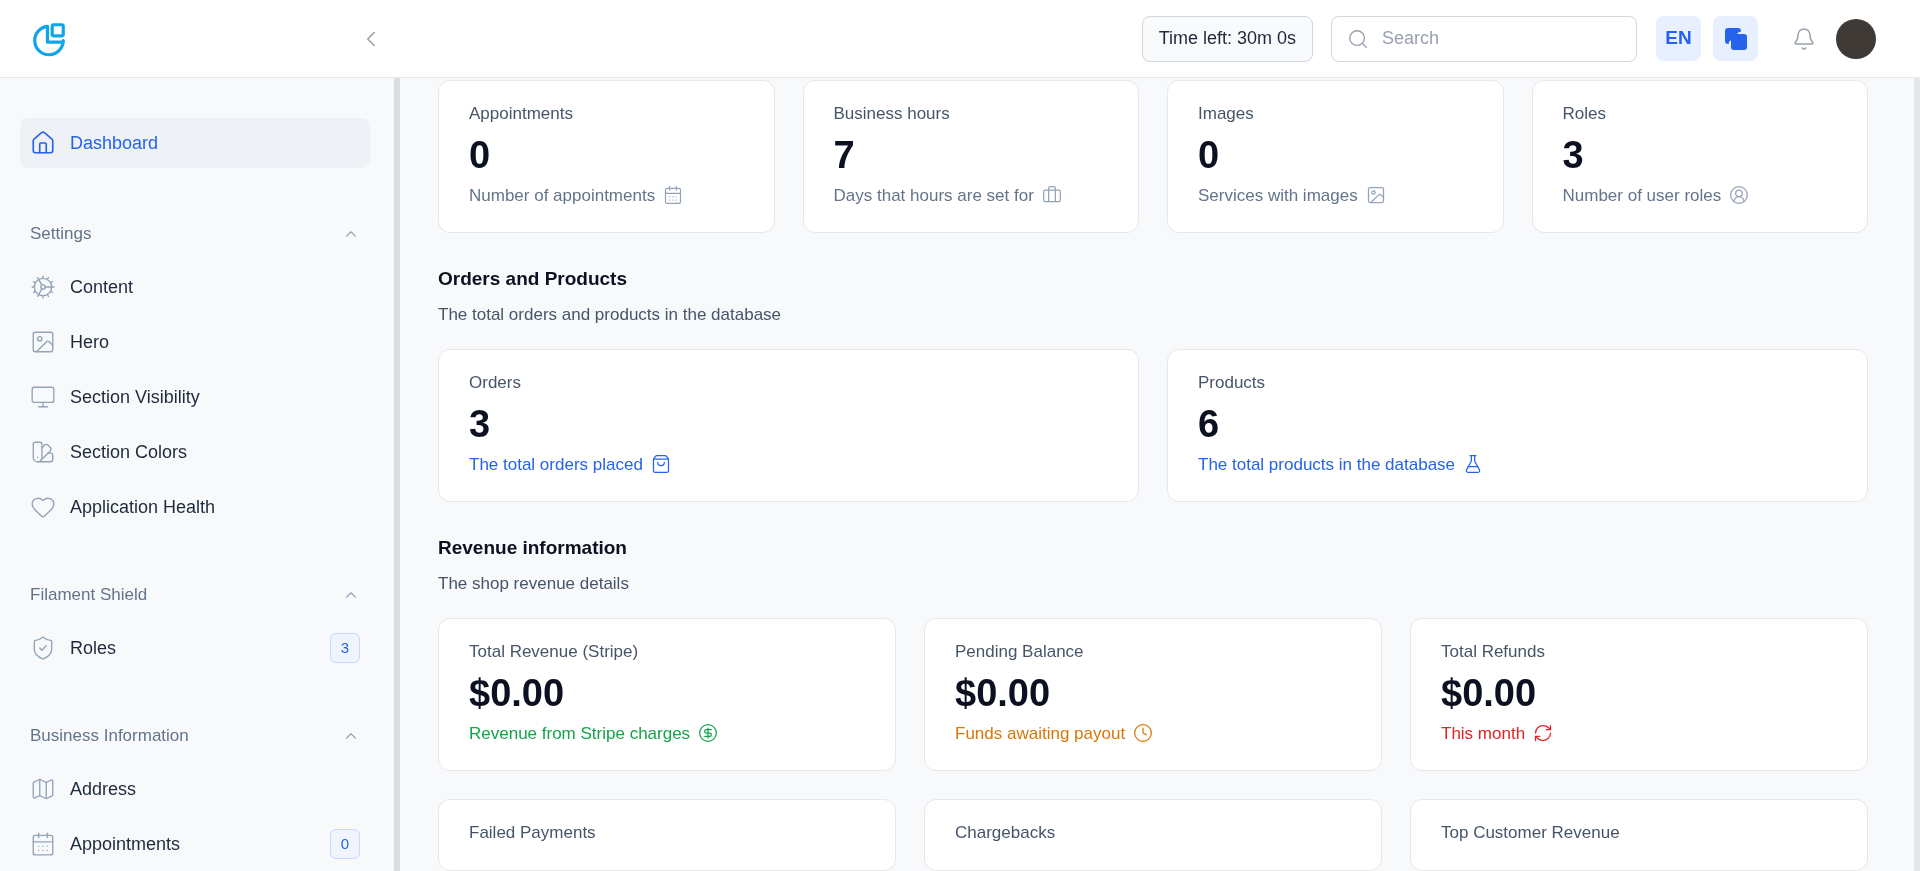  Describe the element at coordinates (844, 154) in the screenshot. I see `stat-value: 7` at that location.